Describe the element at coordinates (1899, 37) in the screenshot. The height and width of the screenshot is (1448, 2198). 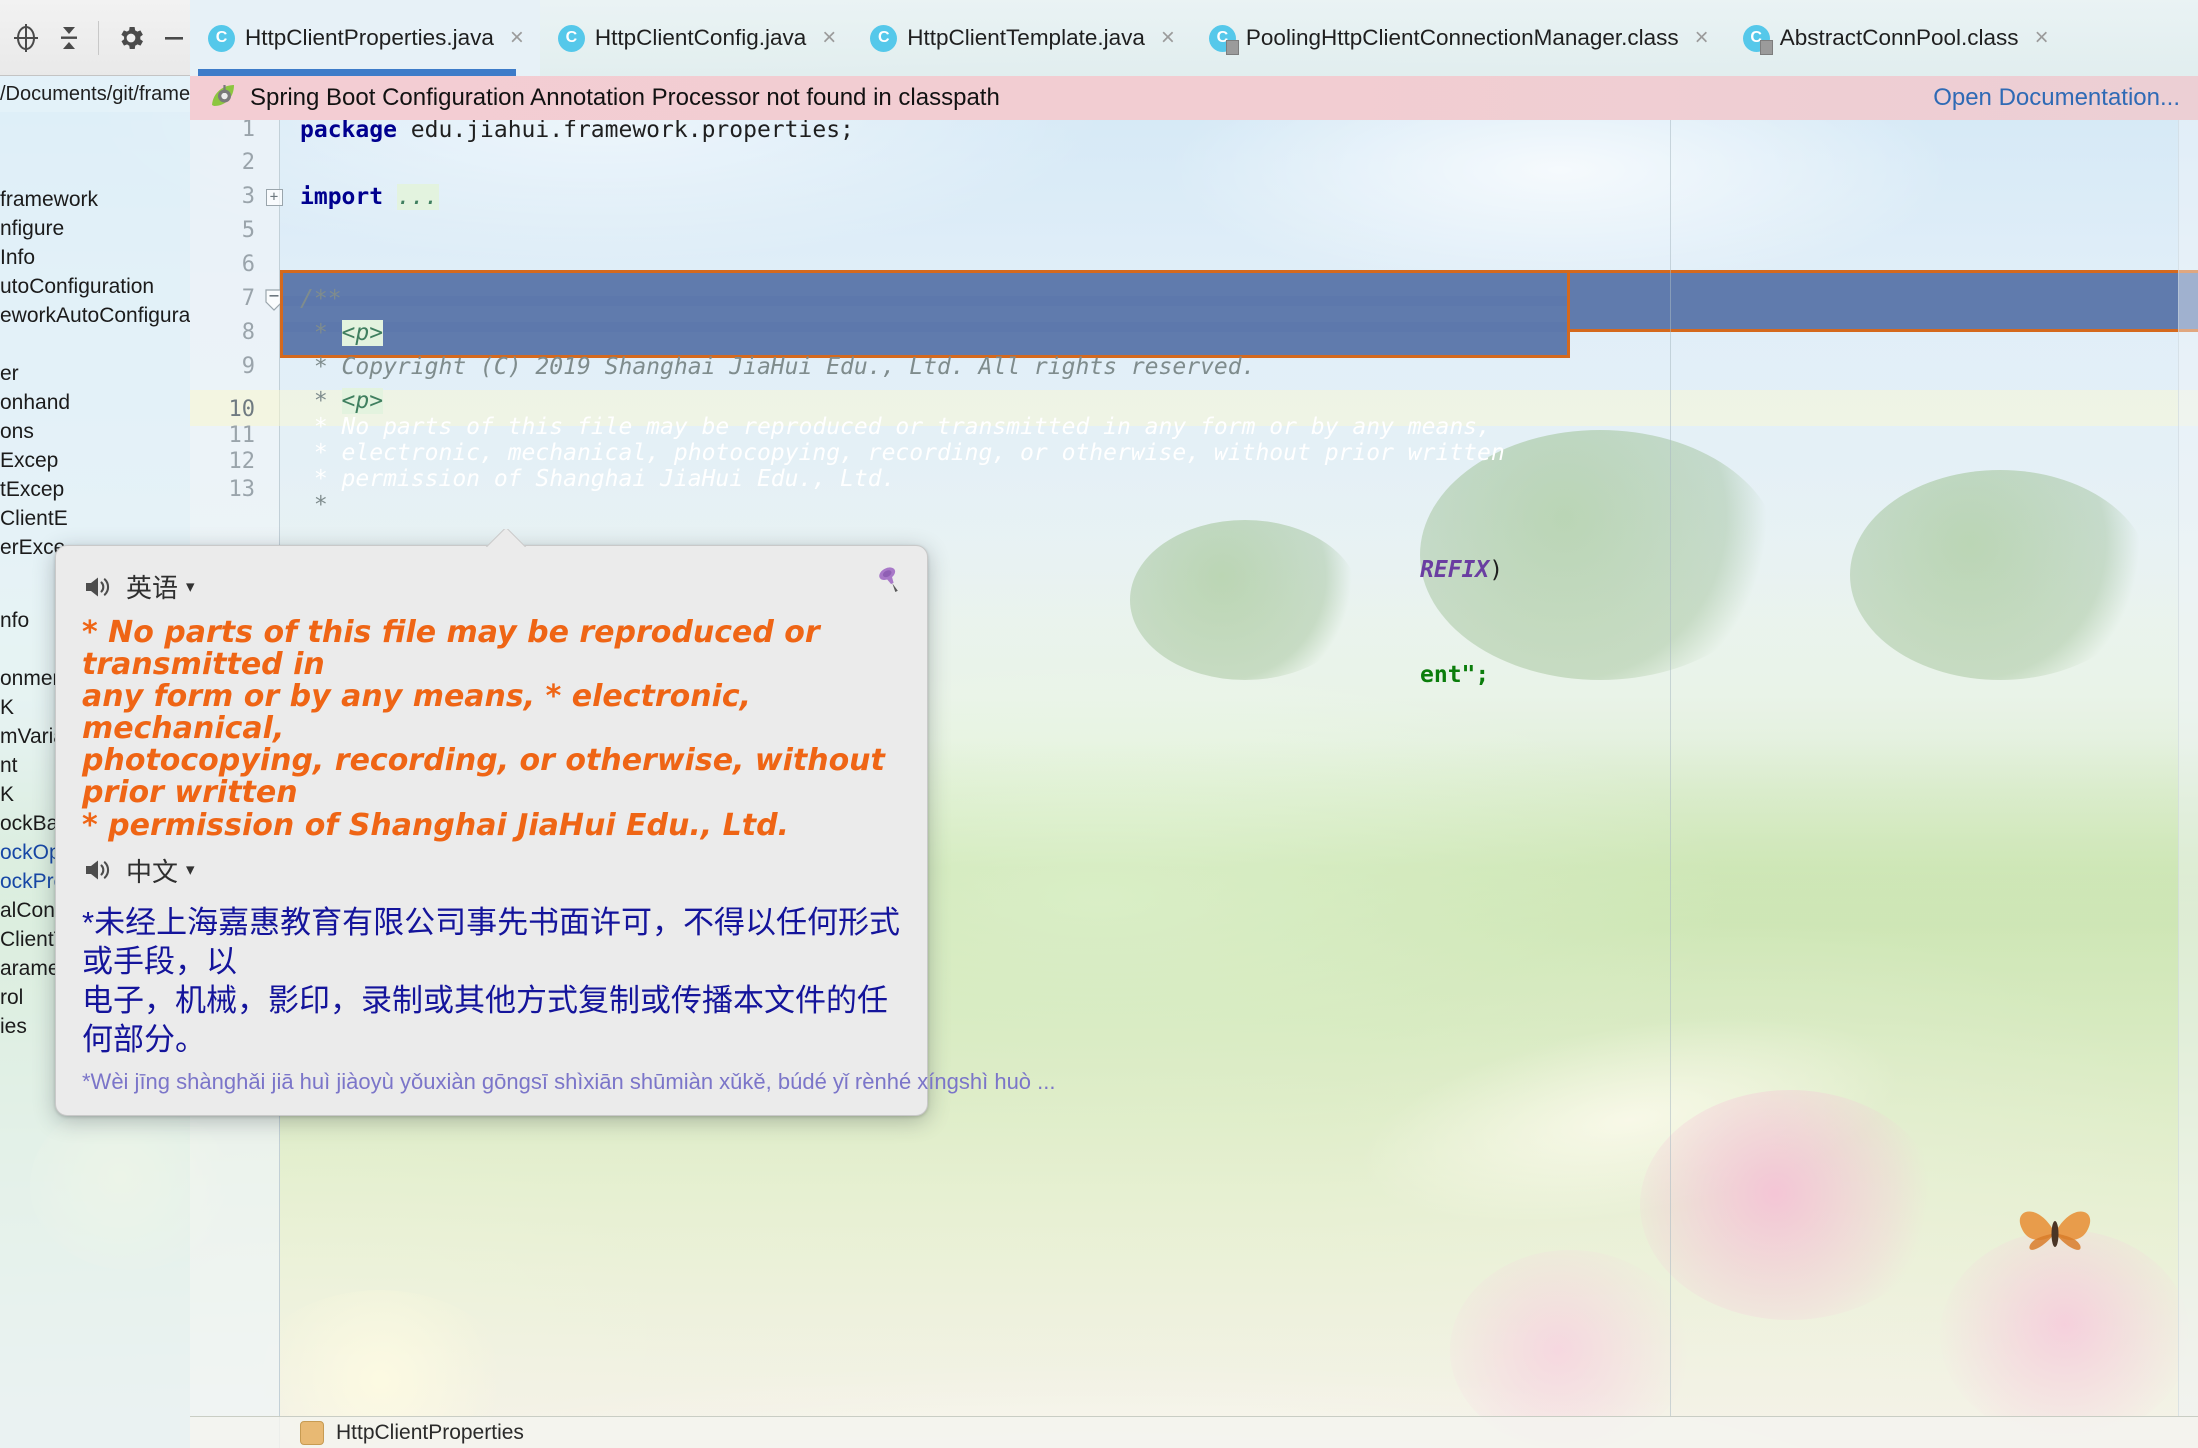
I see `tab-label: AbstractConnPool.class` at that location.